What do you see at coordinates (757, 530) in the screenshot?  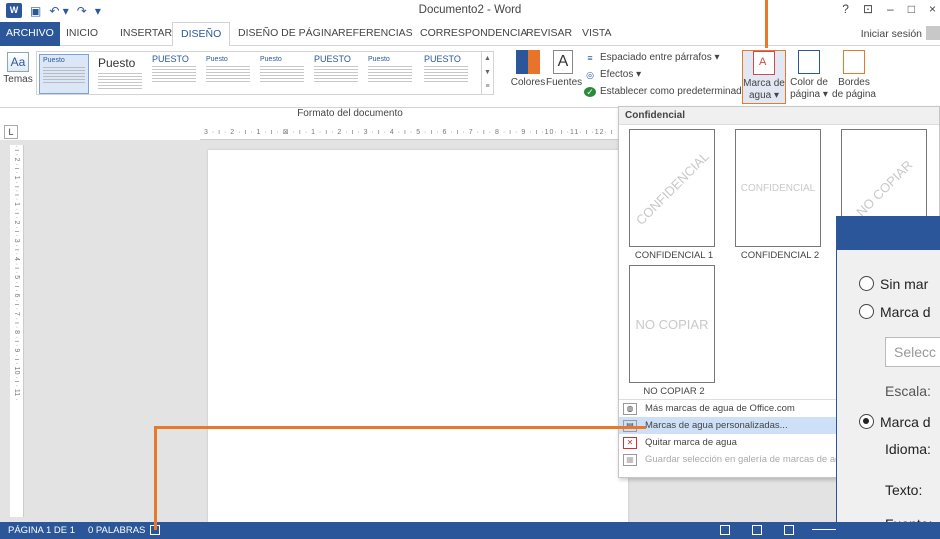 I see `print-layout-icon` at bounding box center [757, 530].